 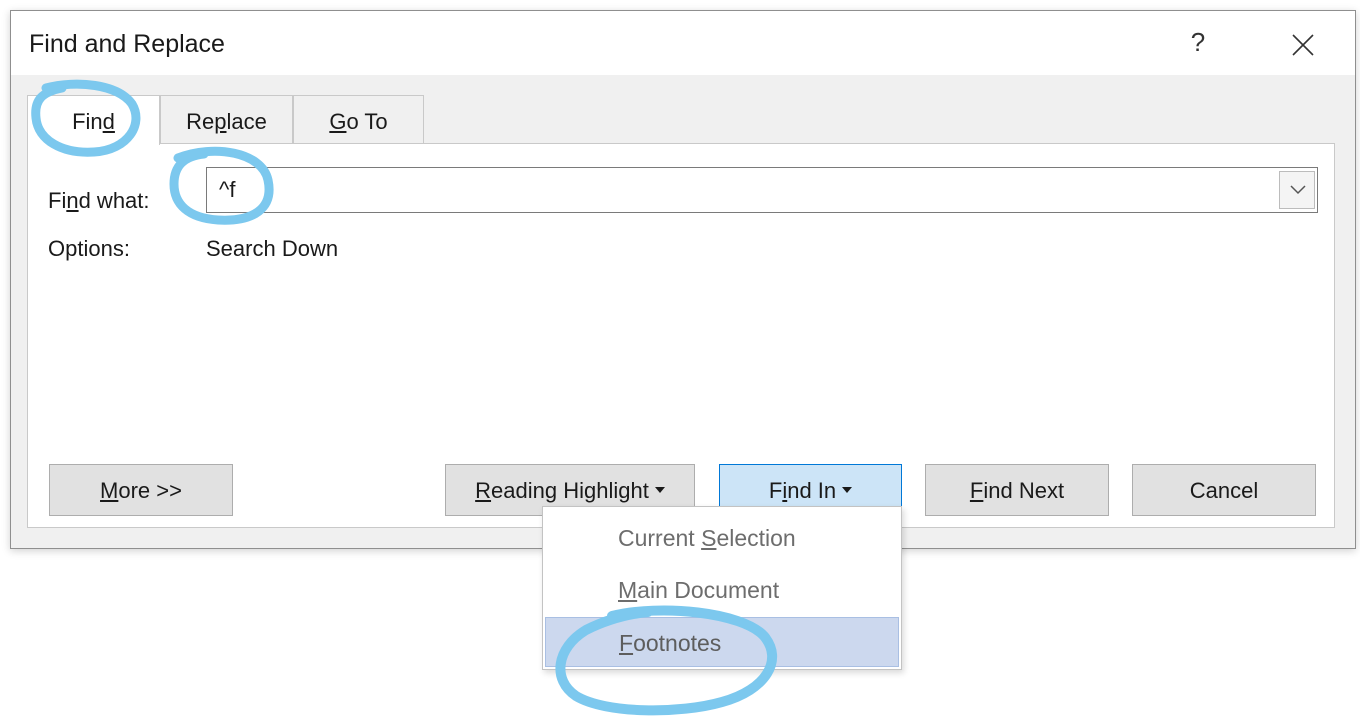 What do you see at coordinates (722, 538) in the screenshot?
I see `menu-item-current-selection: Current Selection` at bounding box center [722, 538].